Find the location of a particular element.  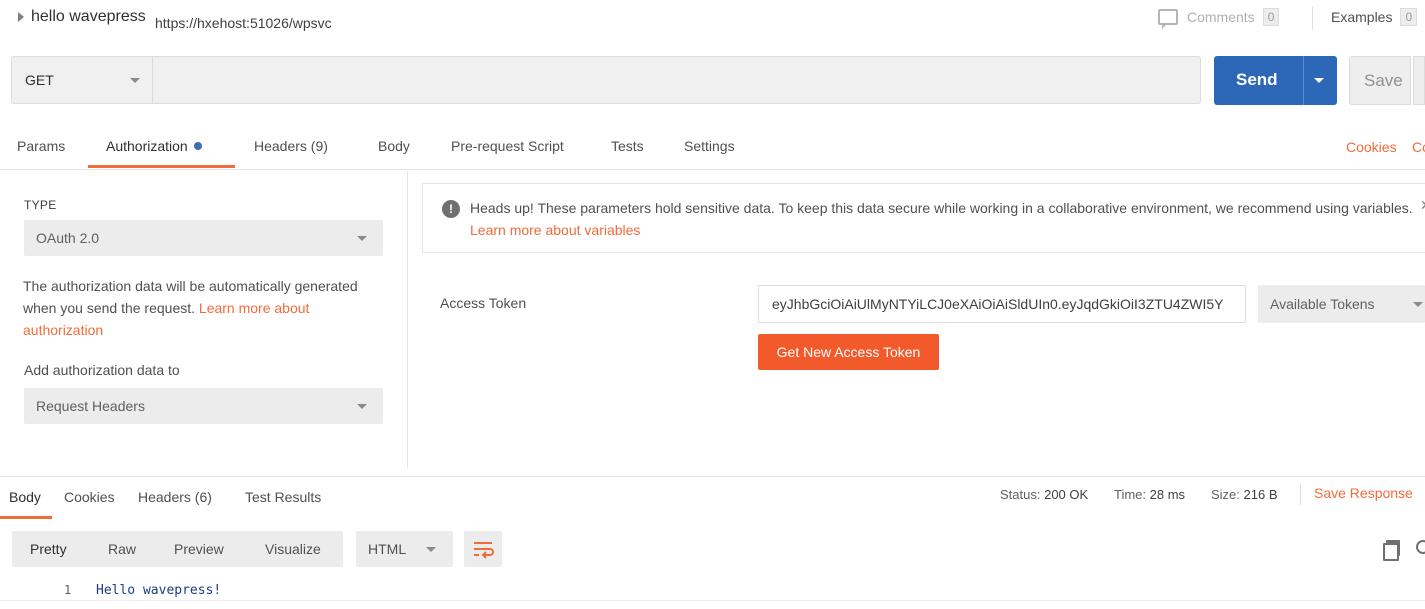

resp-tab-headers: Headers (6) is located at coordinates (175, 497).